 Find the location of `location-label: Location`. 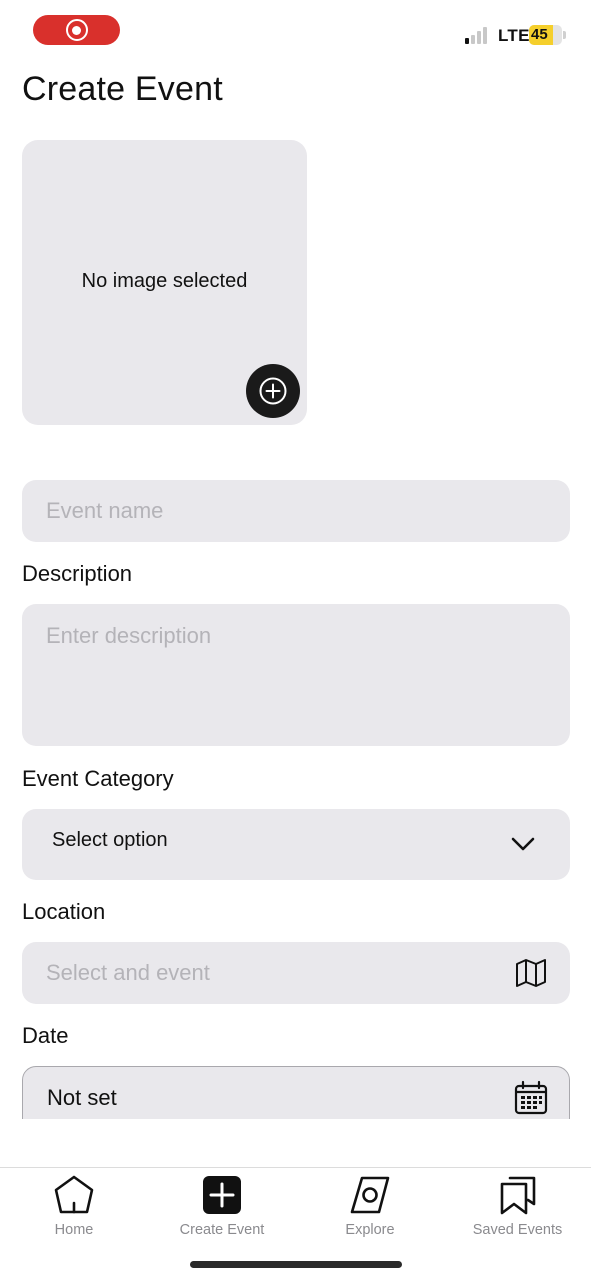

location-label: Location is located at coordinates (64, 911).